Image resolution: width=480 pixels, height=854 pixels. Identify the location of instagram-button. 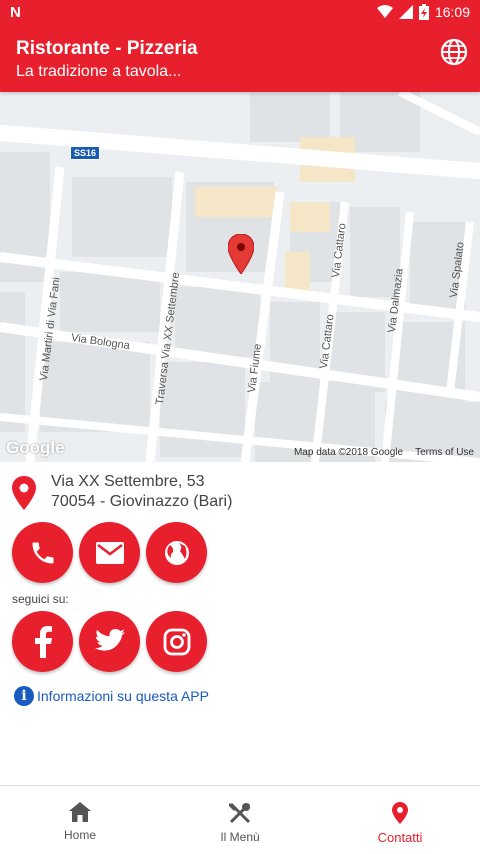
(176, 641).